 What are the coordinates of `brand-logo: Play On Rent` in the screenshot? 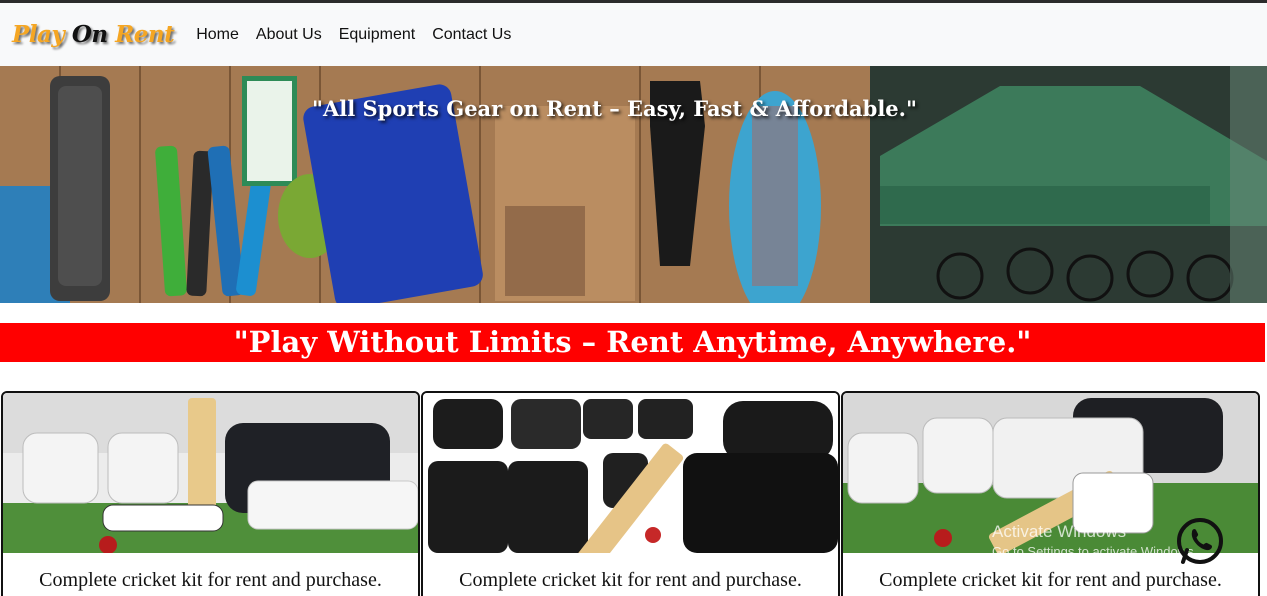 It's located at (93, 34).